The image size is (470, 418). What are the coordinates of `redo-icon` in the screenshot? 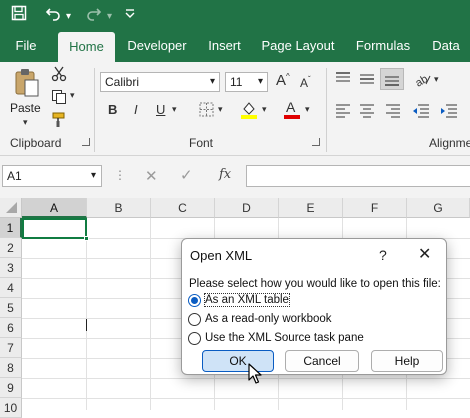 It's located at (94, 16).